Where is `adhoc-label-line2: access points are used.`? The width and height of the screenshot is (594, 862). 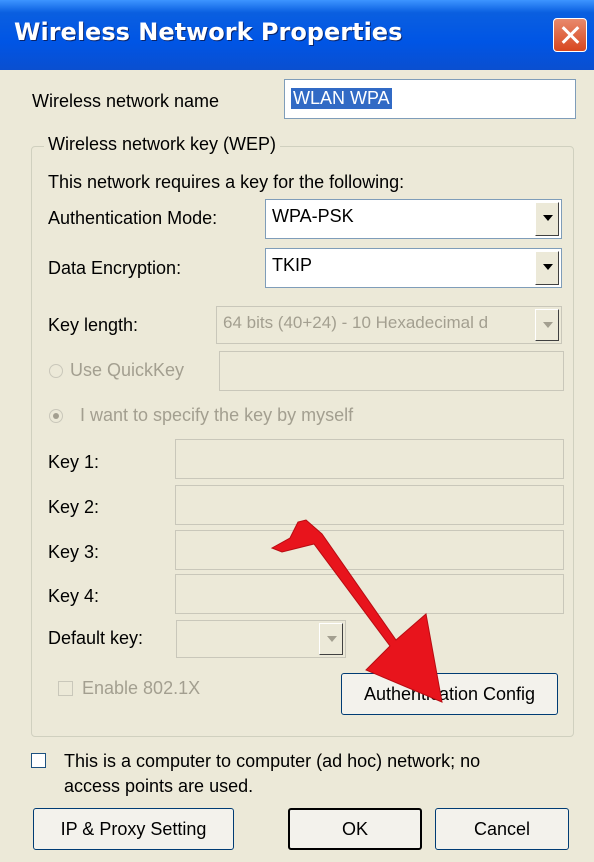
adhoc-label-line2: access points are used. is located at coordinates (159, 786).